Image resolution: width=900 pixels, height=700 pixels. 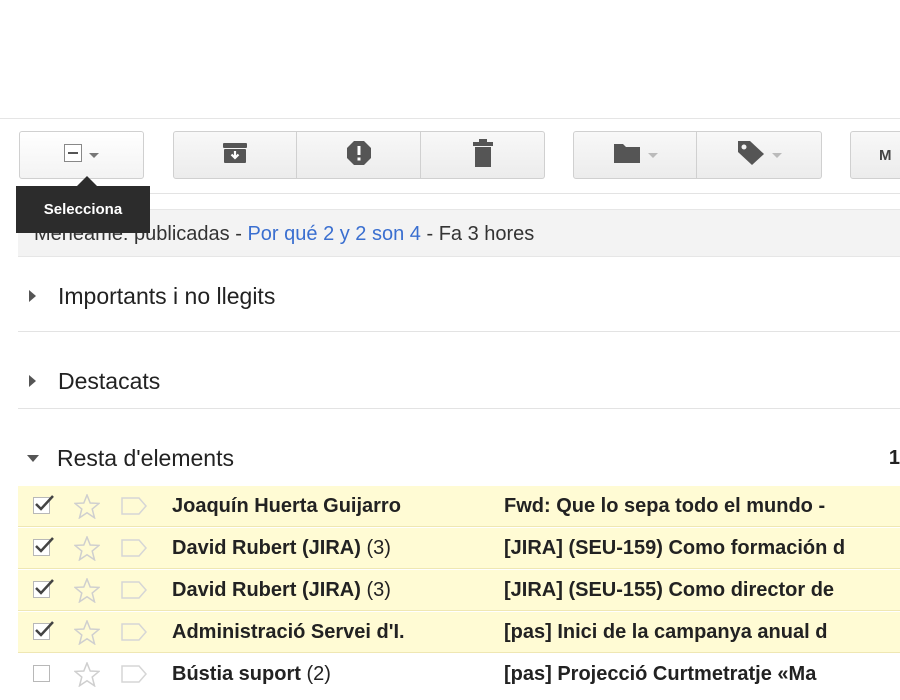 I want to click on report-spam-button, so click(x=359, y=155).